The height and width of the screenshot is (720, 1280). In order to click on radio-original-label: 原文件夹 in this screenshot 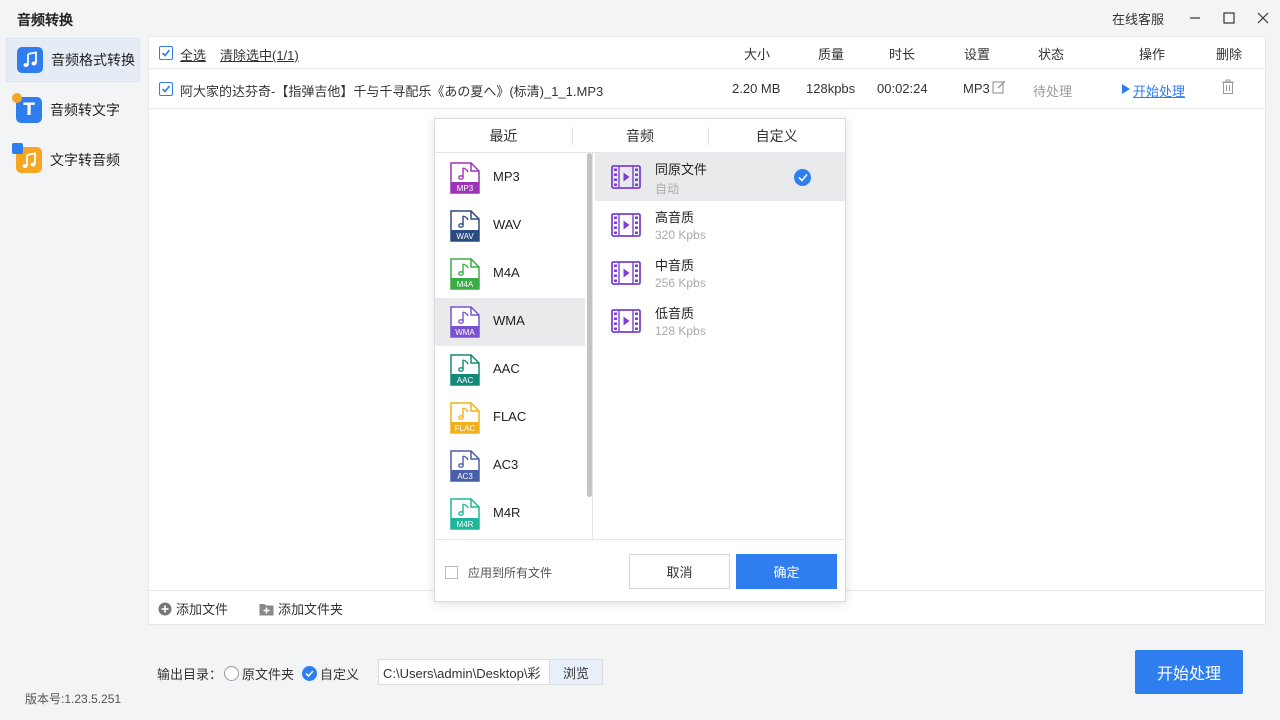, I will do `click(268, 674)`.